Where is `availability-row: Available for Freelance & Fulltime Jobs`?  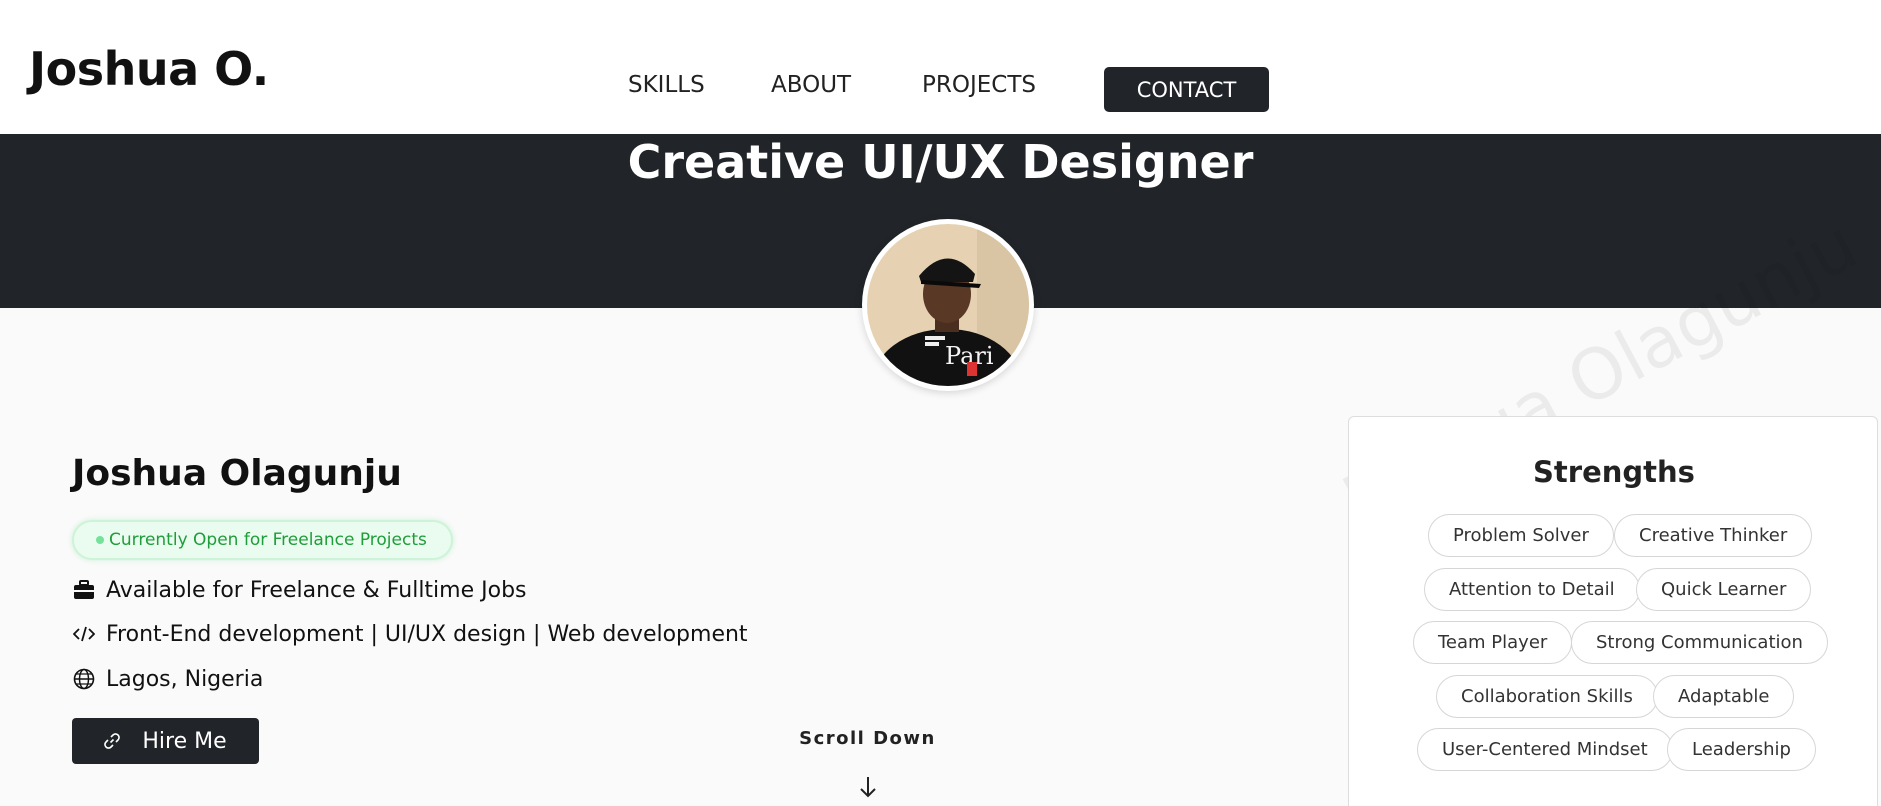
availability-row: Available for Freelance & Fulltime Jobs is located at coordinates (299, 590).